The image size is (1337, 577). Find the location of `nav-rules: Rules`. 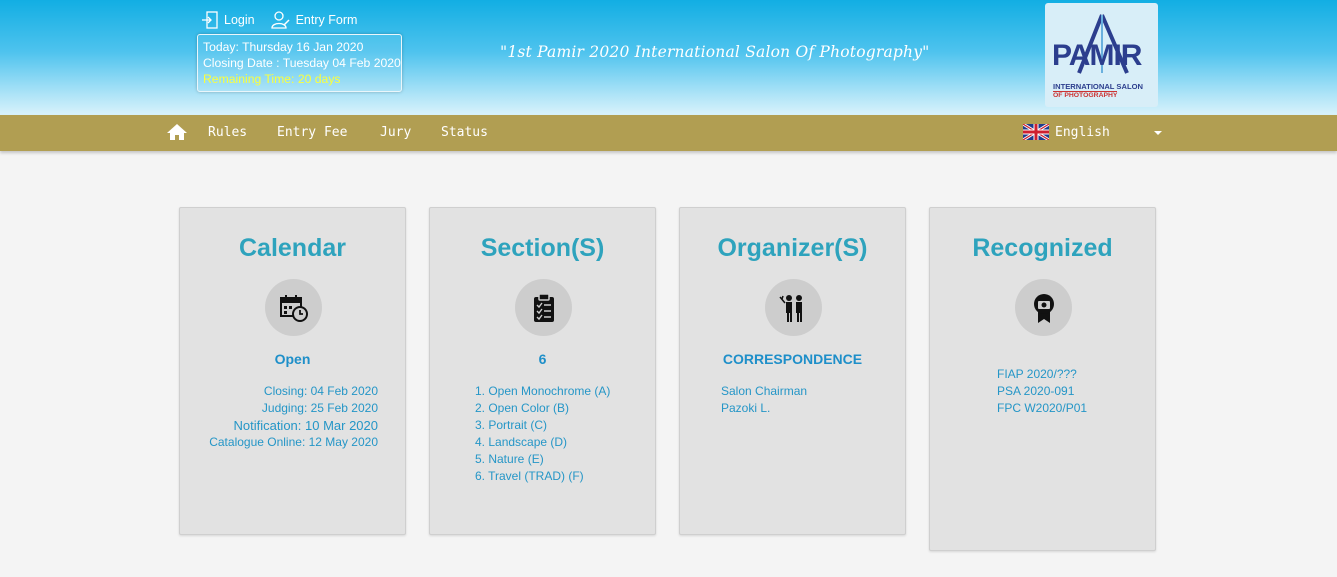

nav-rules: Rules is located at coordinates (227, 132).